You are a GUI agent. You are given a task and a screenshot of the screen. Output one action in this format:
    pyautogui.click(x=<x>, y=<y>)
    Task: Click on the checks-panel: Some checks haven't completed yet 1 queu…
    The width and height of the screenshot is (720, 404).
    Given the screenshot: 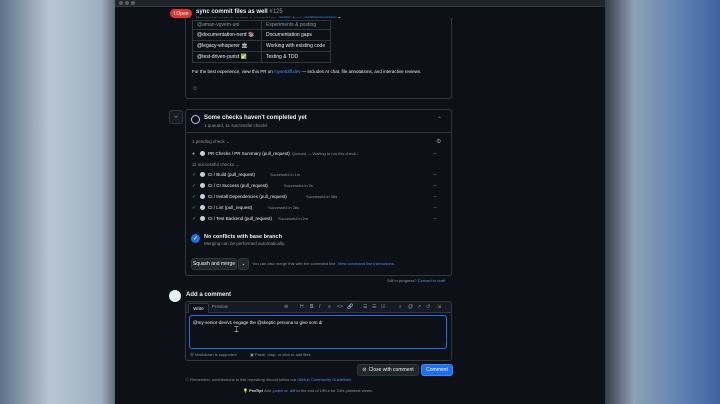 What is the action you would take?
    pyautogui.click(x=318, y=170)
    